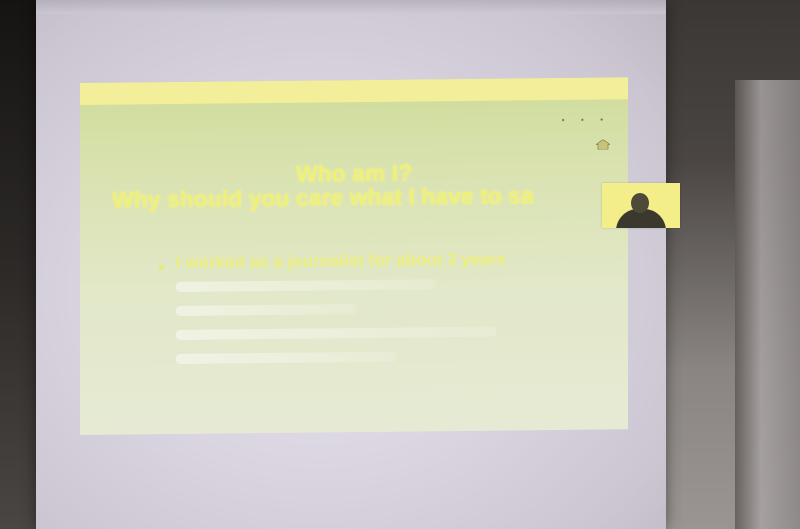  Describe the element at coordinates (603, 144) in the screenshot. I see `home-icon` at that location.